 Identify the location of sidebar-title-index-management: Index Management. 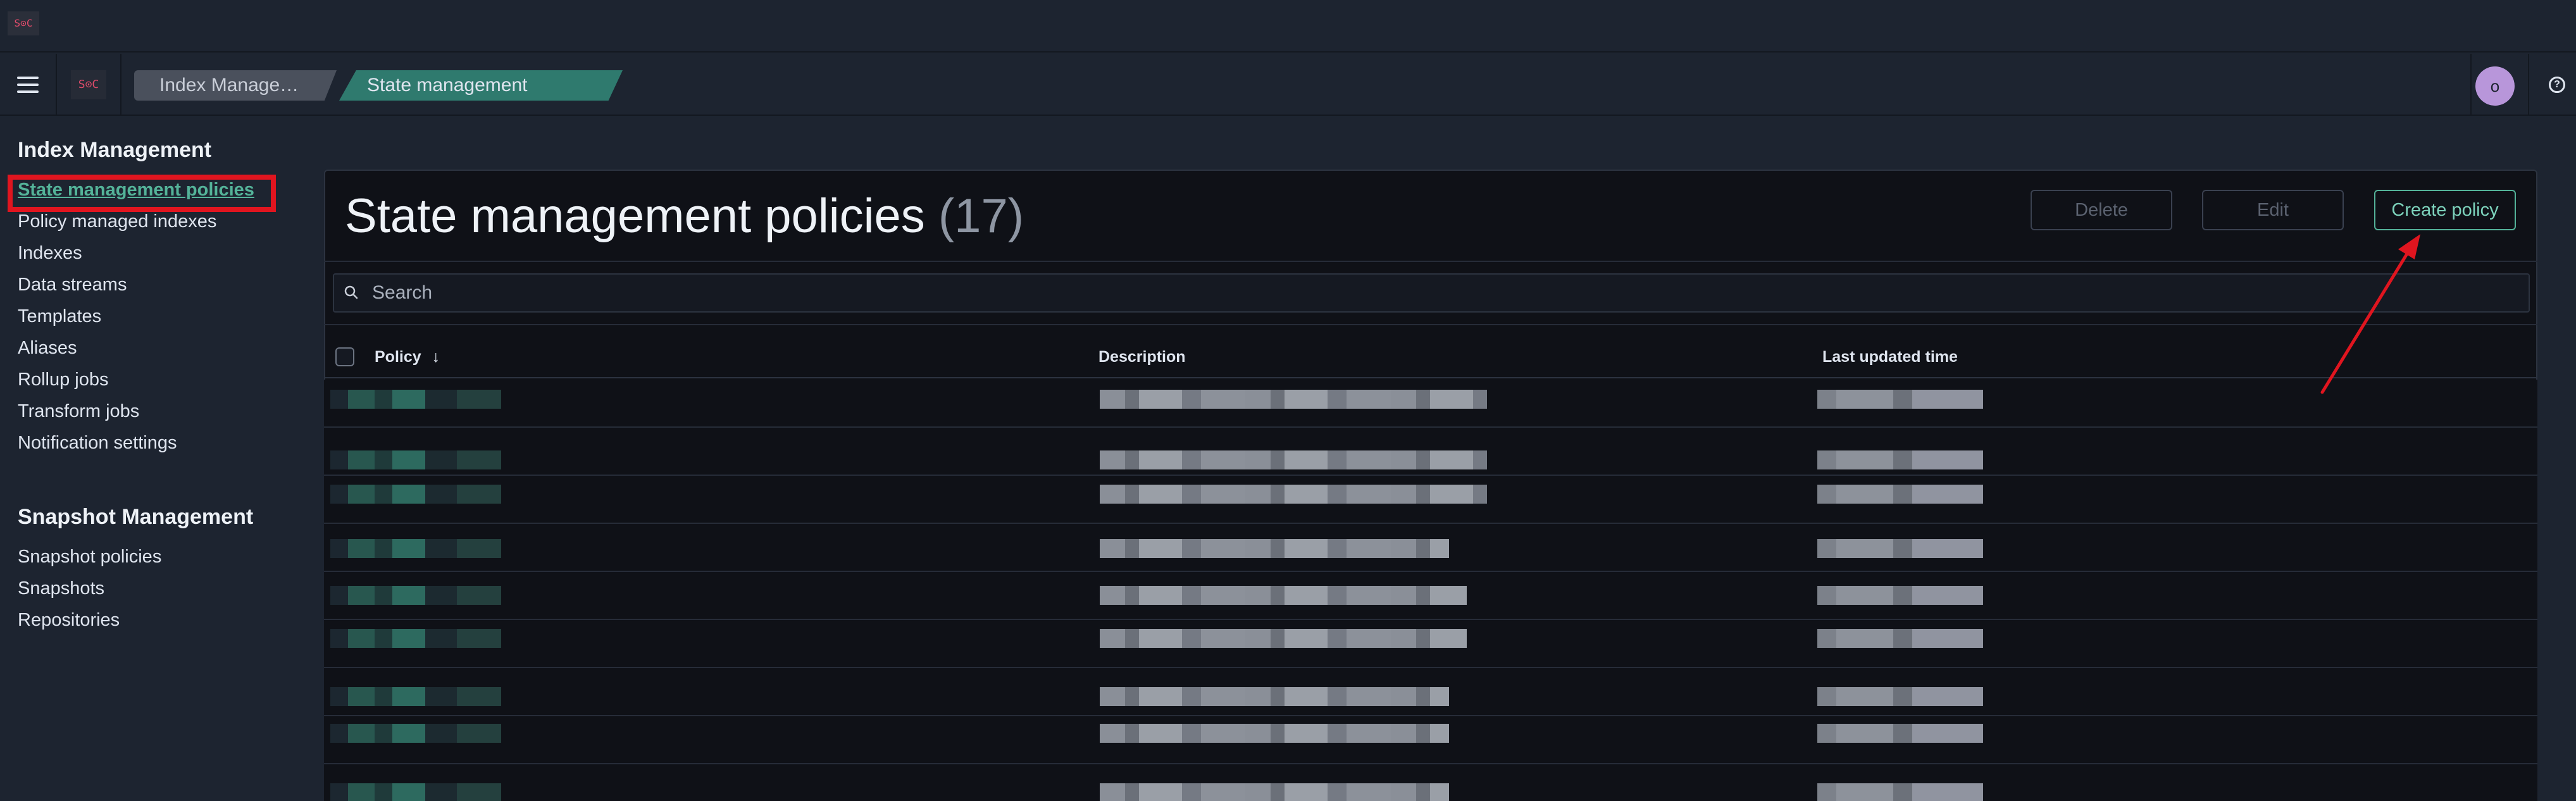
(115, 150).